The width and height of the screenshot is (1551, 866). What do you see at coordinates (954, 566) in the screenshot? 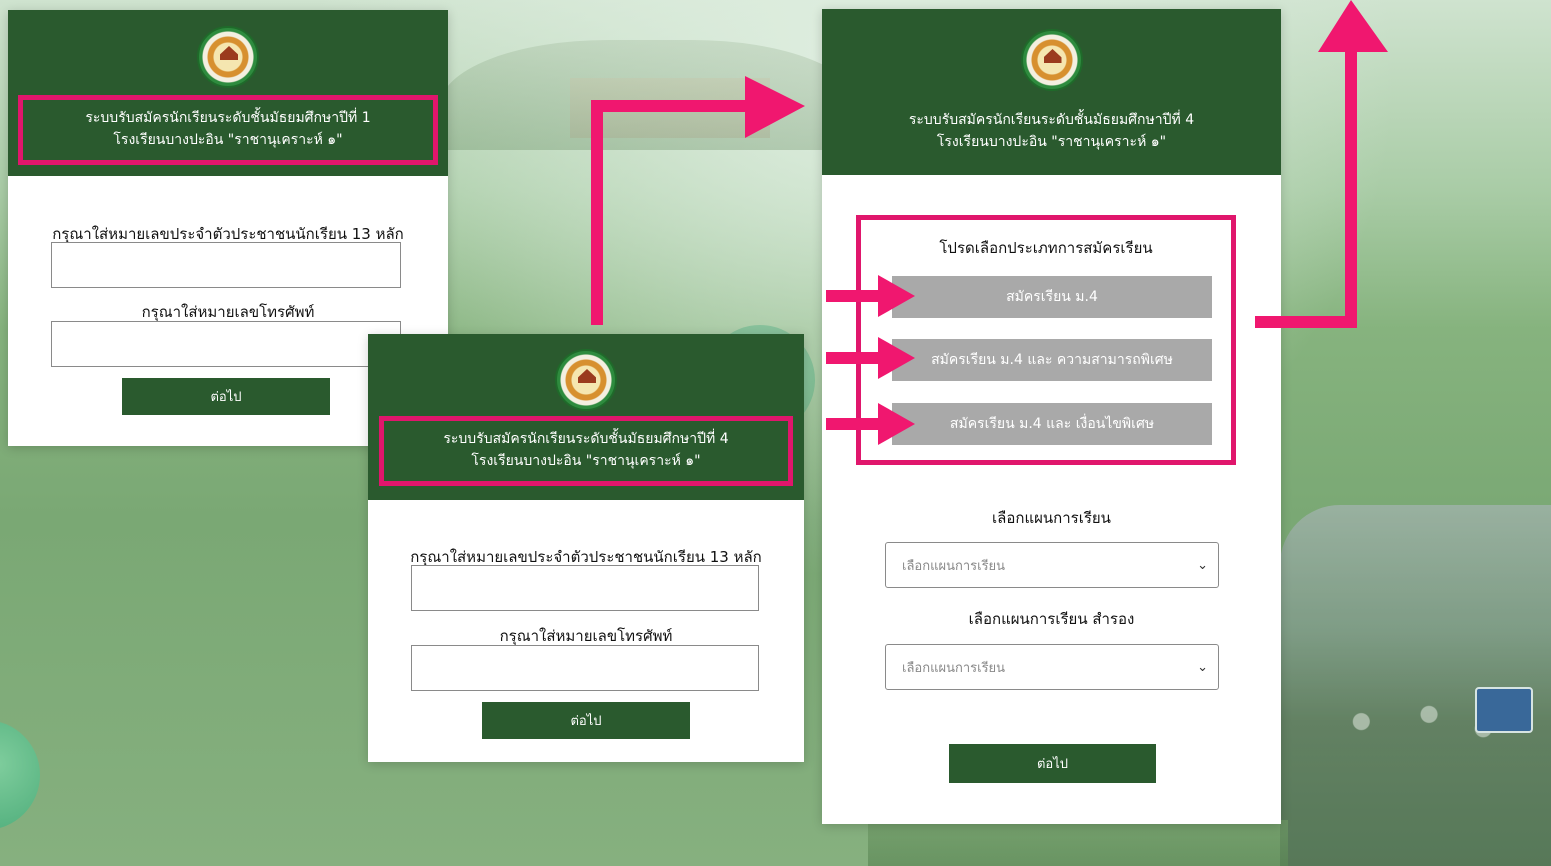
I see `study-plan-placeholder: เลือกแผนการเรียน` at bounding box center [954, 566].